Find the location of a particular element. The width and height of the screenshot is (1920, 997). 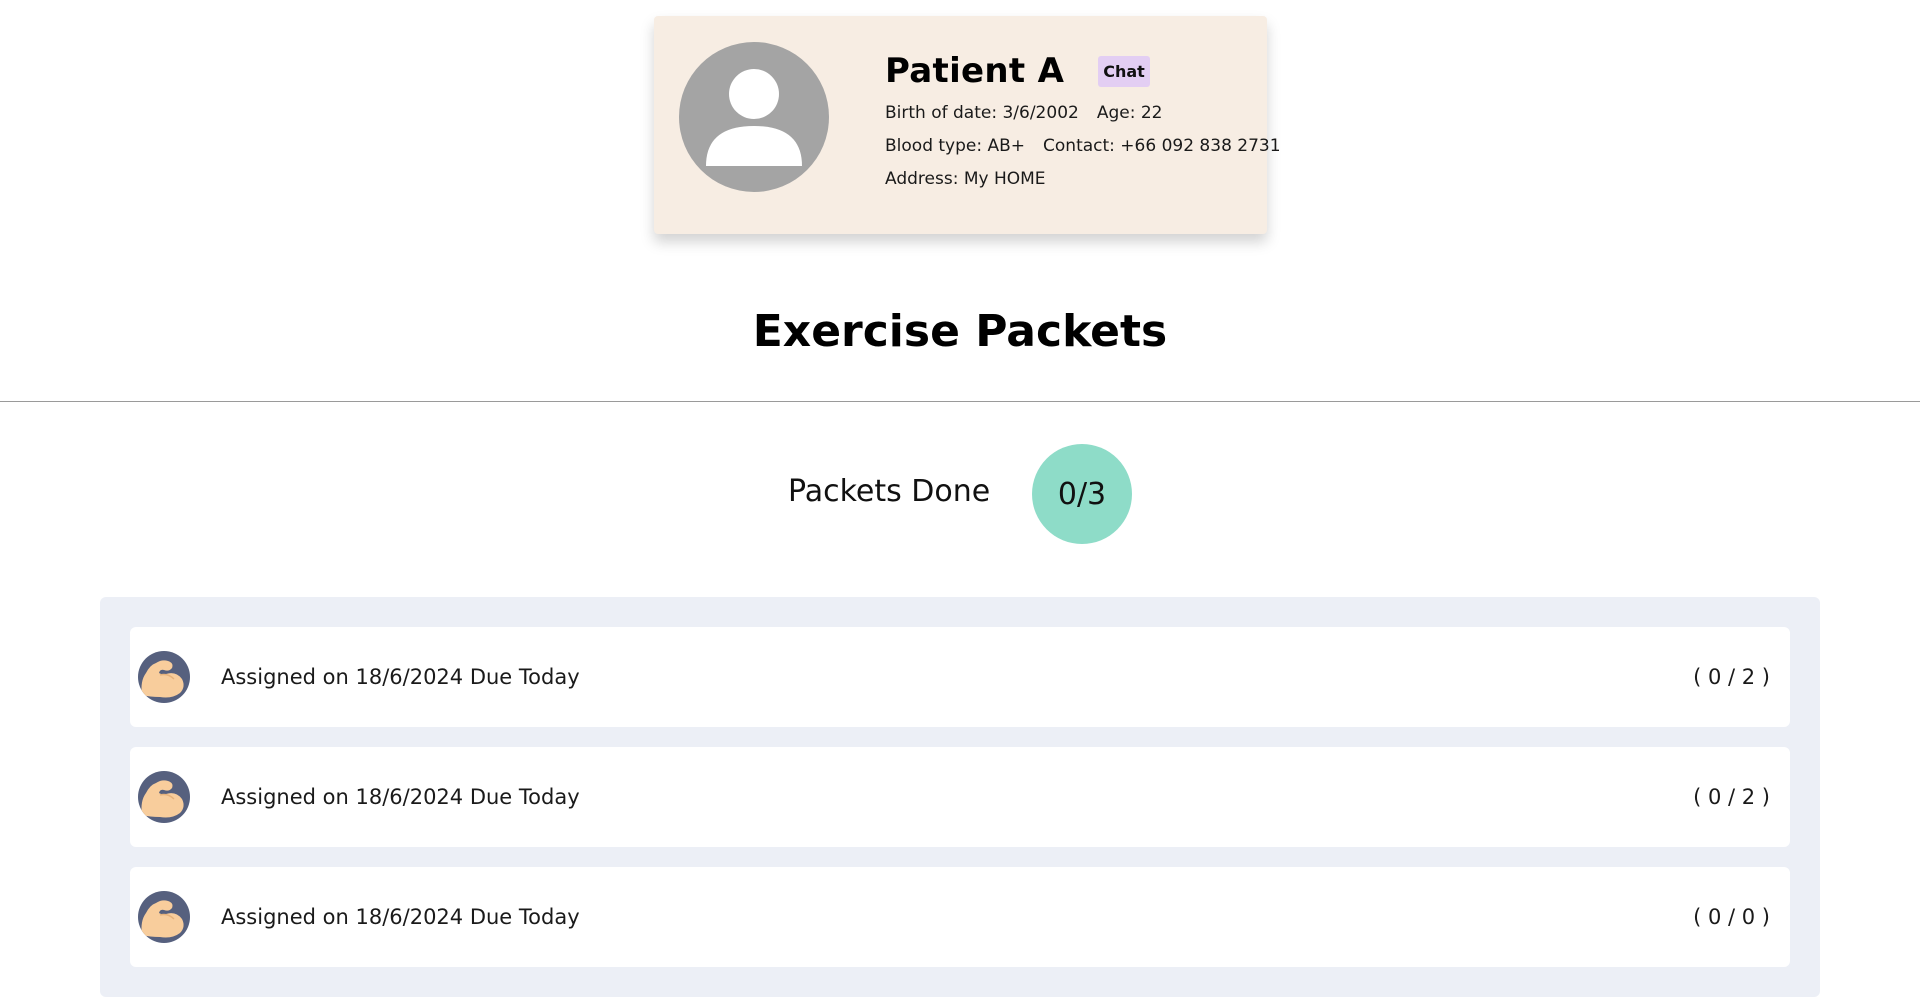

age: Age: 22 is located at coordinates (1129, 113).